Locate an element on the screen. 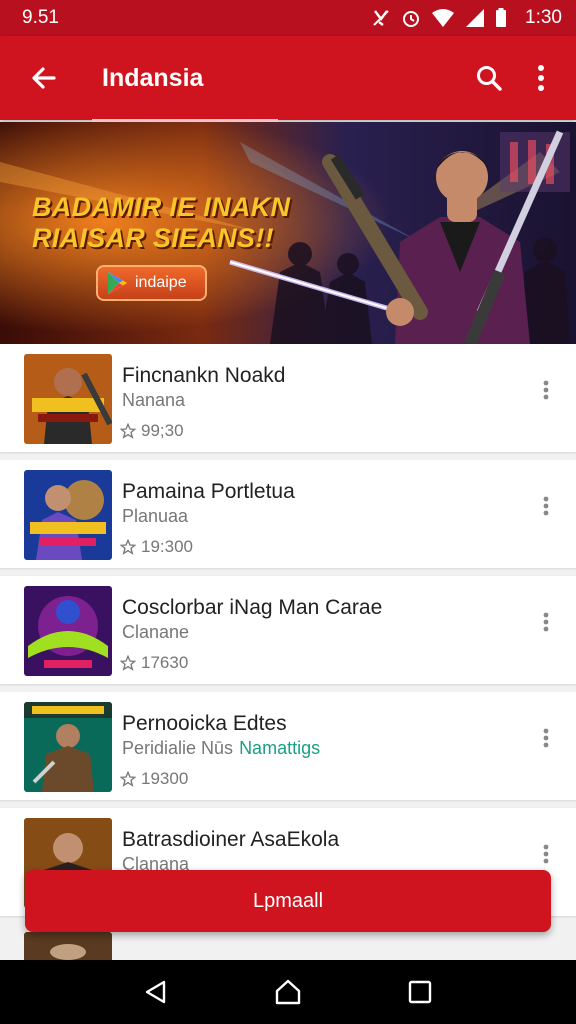 This screenshot has width=576, height=1024. app-subtitle: Nanana is located at coordinates (154, 400).